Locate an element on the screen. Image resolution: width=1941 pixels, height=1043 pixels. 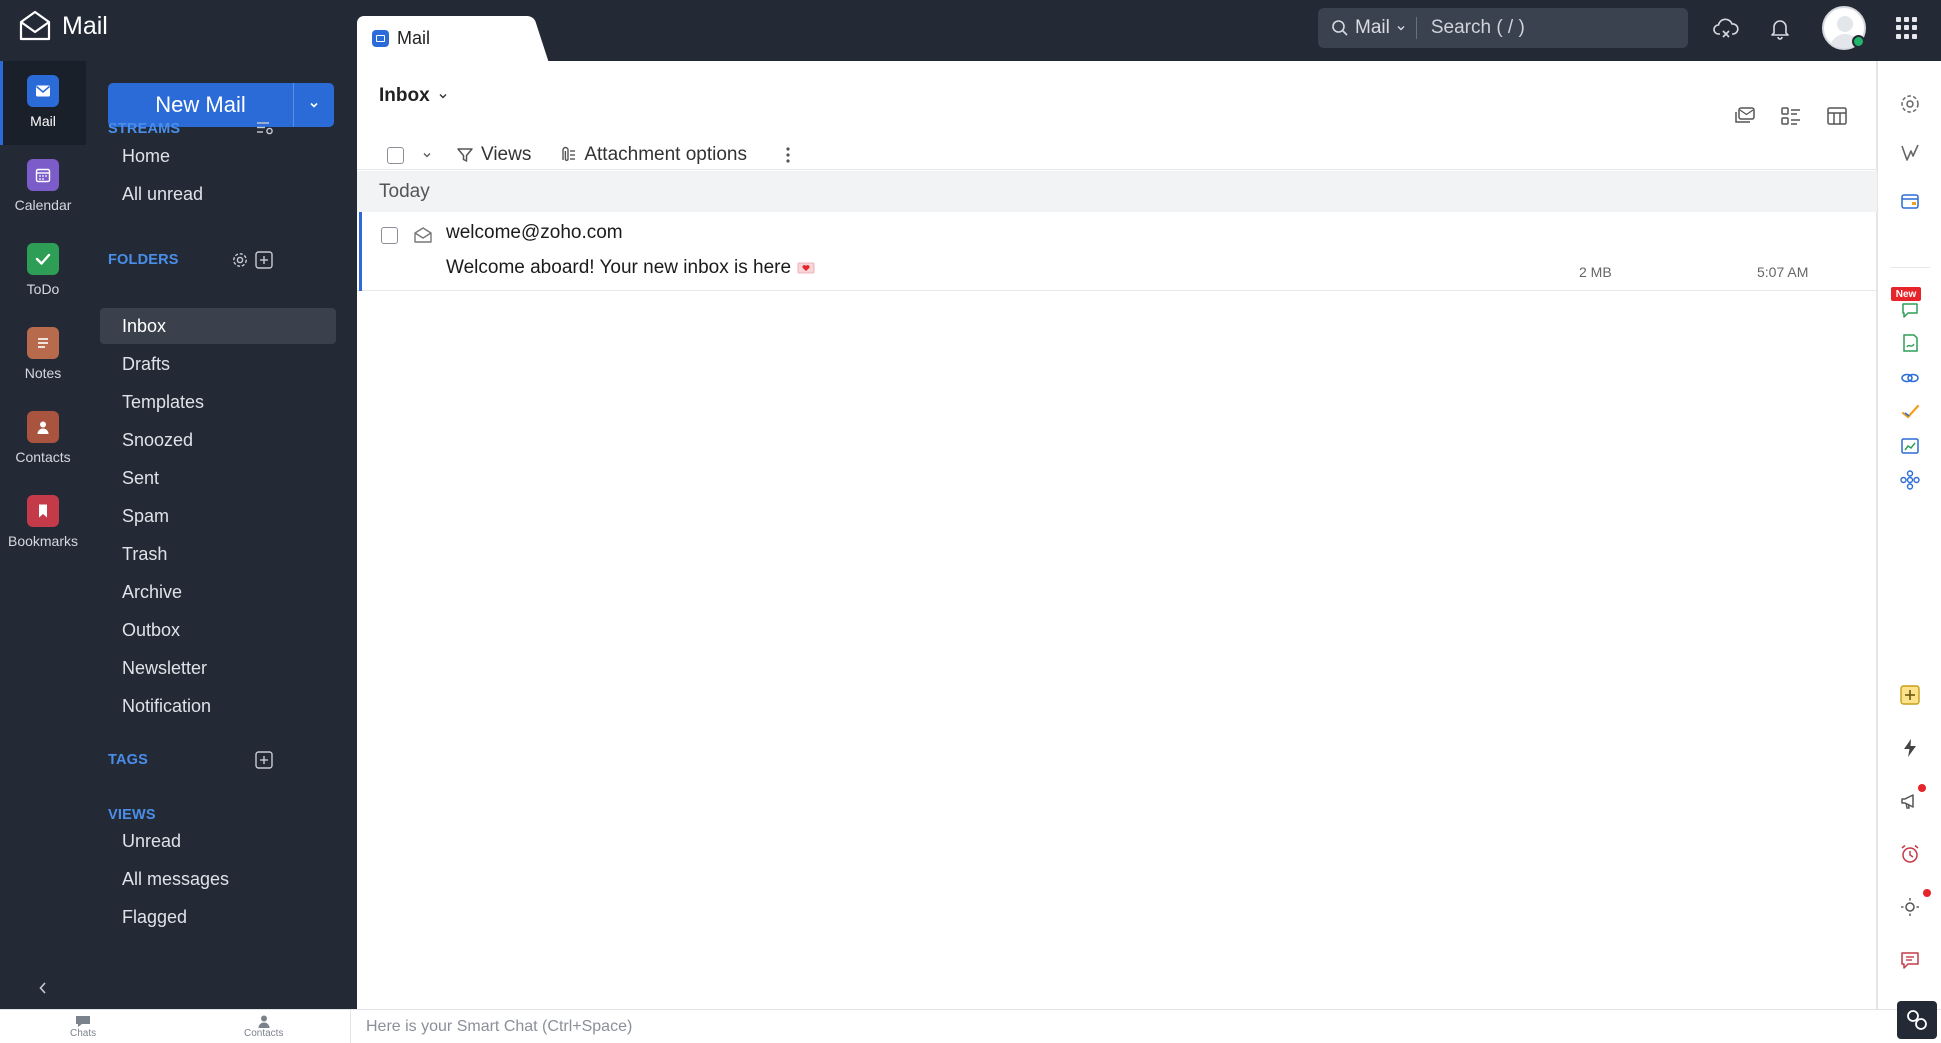
smart-chat-input: Here is your Smart Chat (Ctrl+Space) is located at coordinates (1115, 1026).